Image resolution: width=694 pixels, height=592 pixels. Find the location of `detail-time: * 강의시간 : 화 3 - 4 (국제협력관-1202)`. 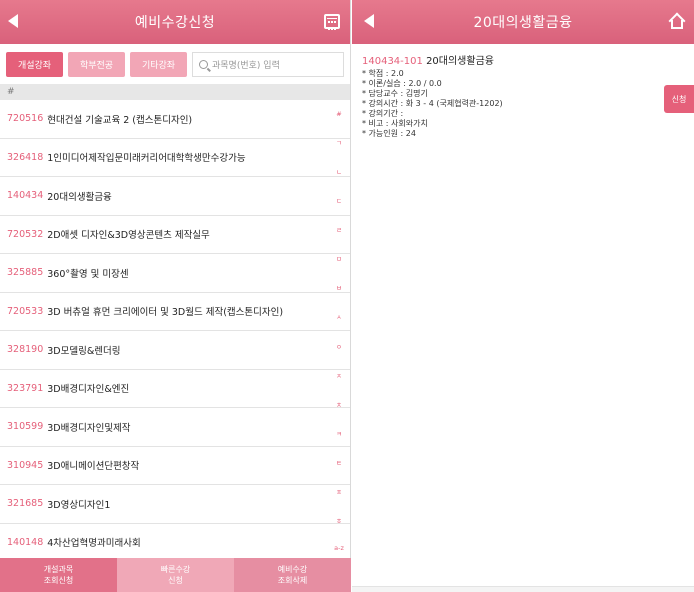

detail-time: * 강의시간 : 화 3 - 4 (국제협력관-1202) is located at coordinates (432, 103).